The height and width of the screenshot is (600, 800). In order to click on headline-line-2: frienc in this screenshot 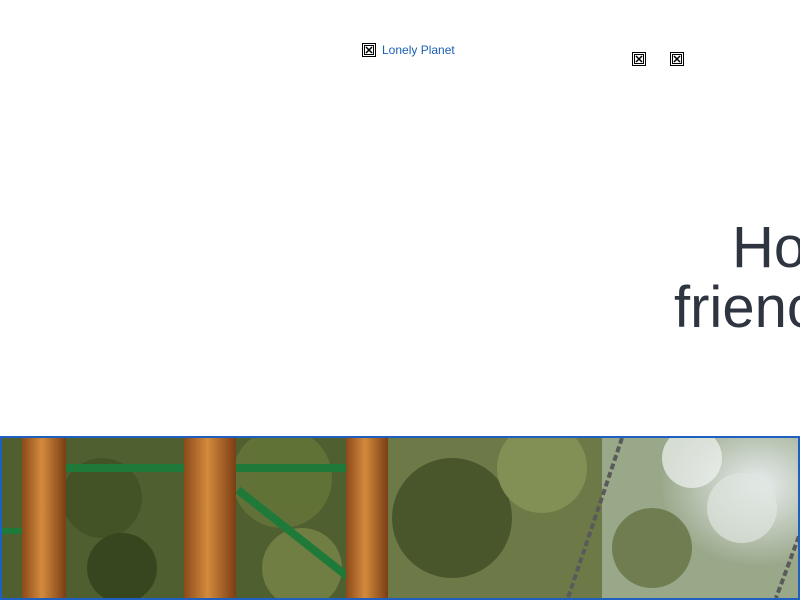, I will do `click(737, 306)`.